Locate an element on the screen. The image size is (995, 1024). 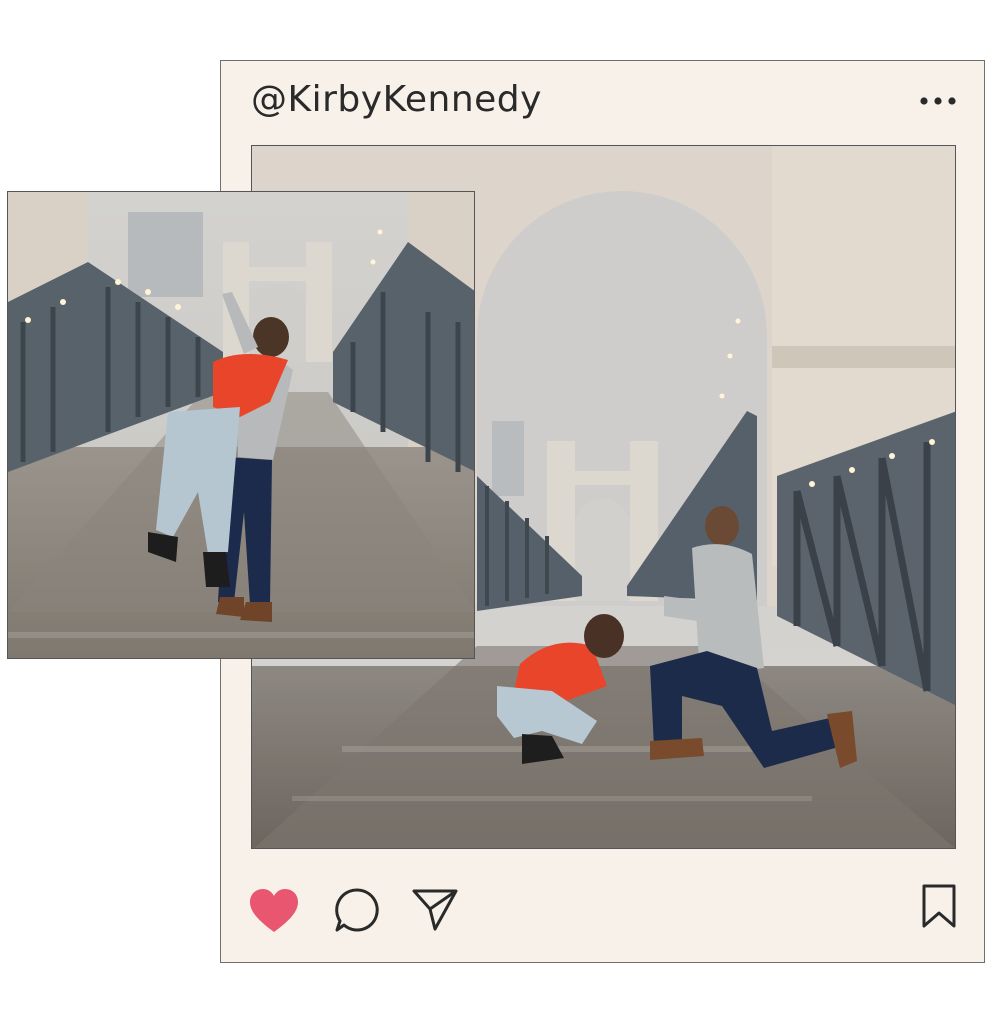
comment-icon is located at coordinates (357, 910).